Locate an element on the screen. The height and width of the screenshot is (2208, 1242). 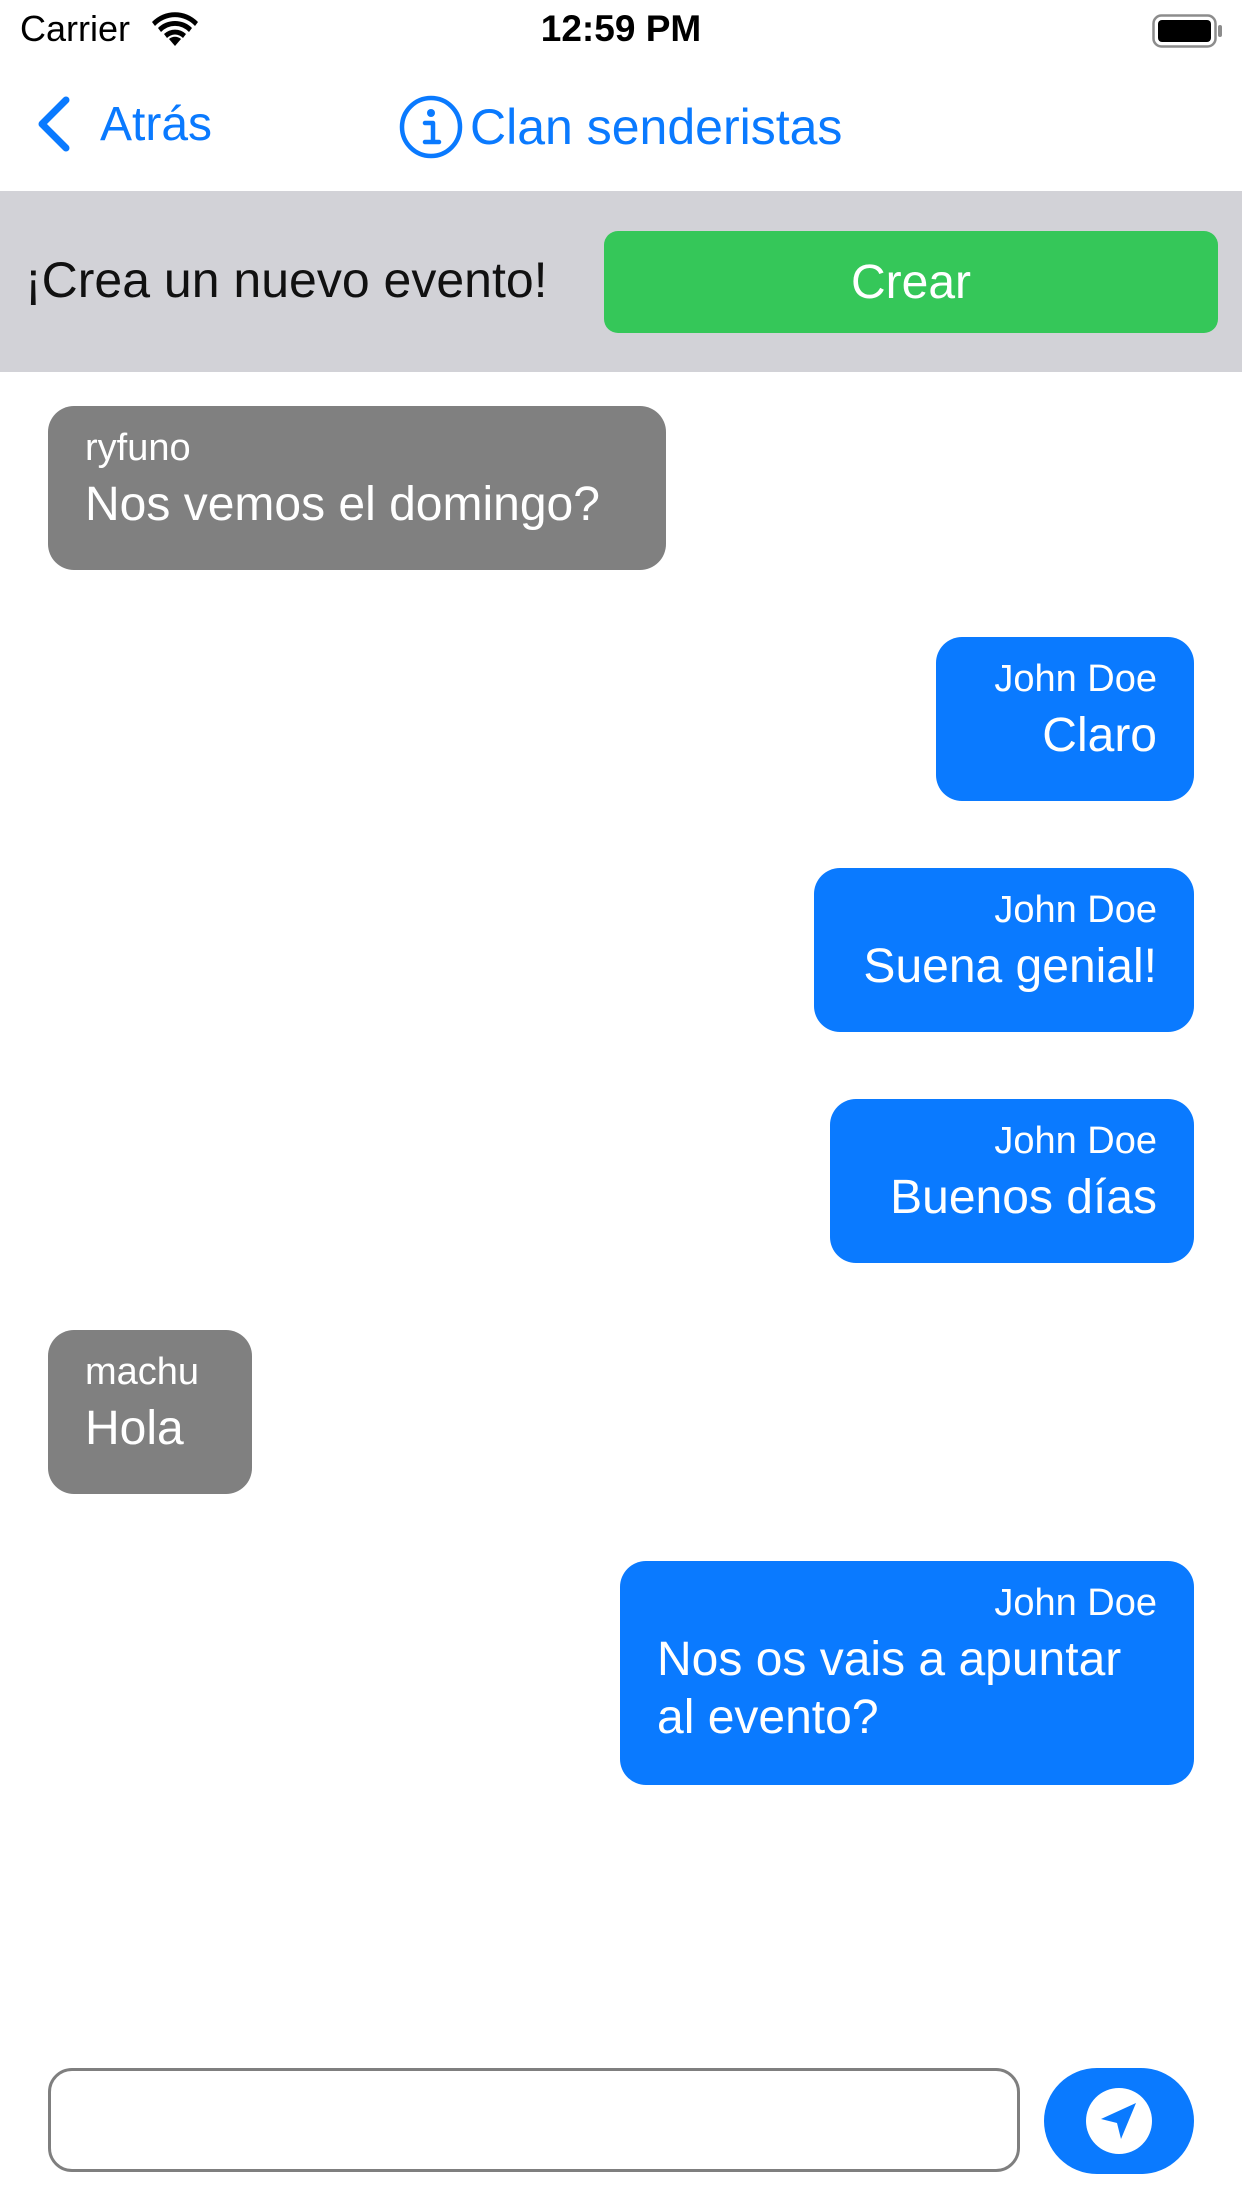
message-composer is located at coordinates (621, 2124).